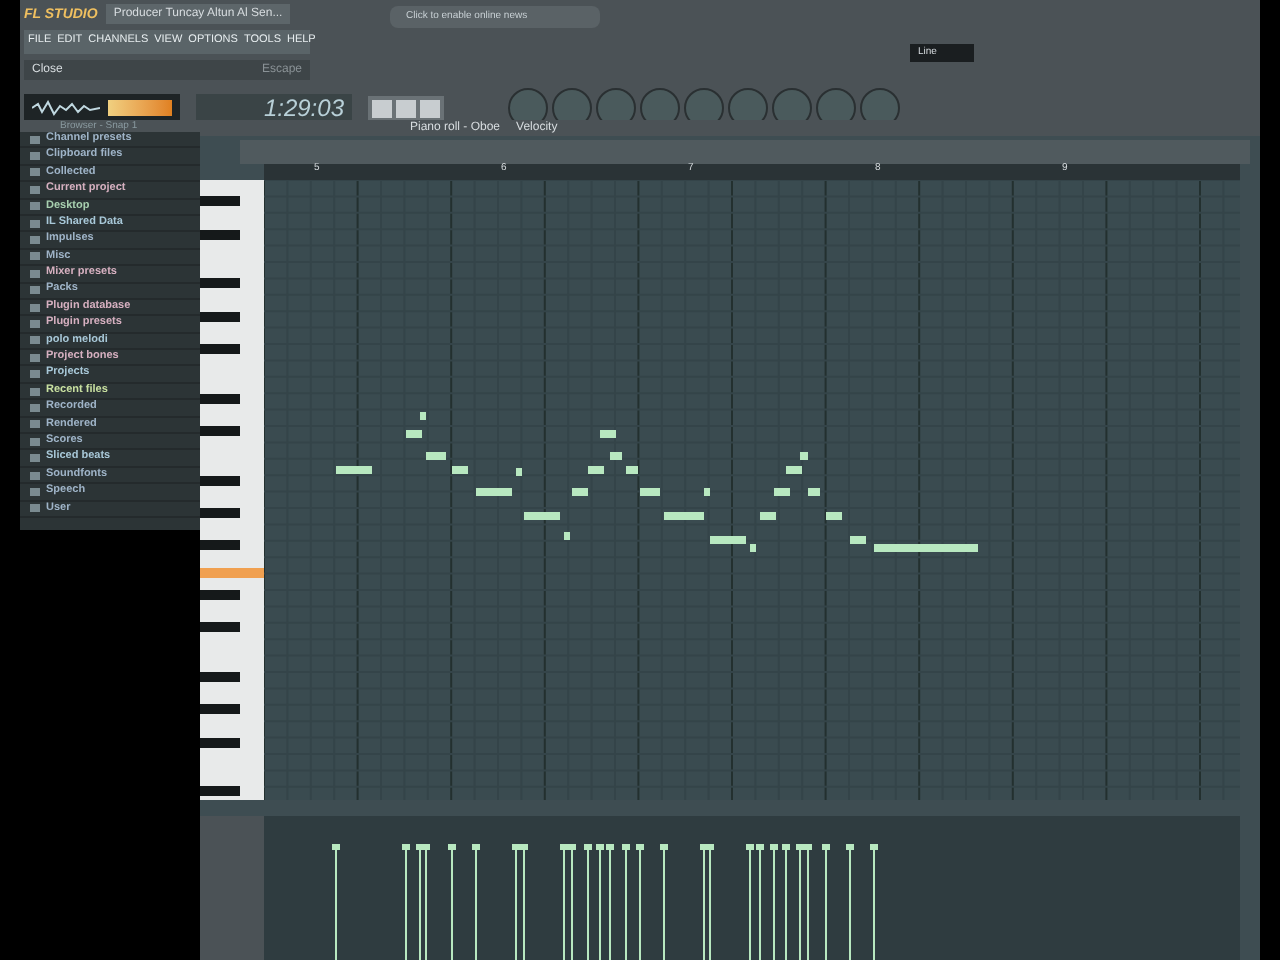  Describe the element at coordinates (66, 108) in the screenshot. I see `waveform-icon` at that location.